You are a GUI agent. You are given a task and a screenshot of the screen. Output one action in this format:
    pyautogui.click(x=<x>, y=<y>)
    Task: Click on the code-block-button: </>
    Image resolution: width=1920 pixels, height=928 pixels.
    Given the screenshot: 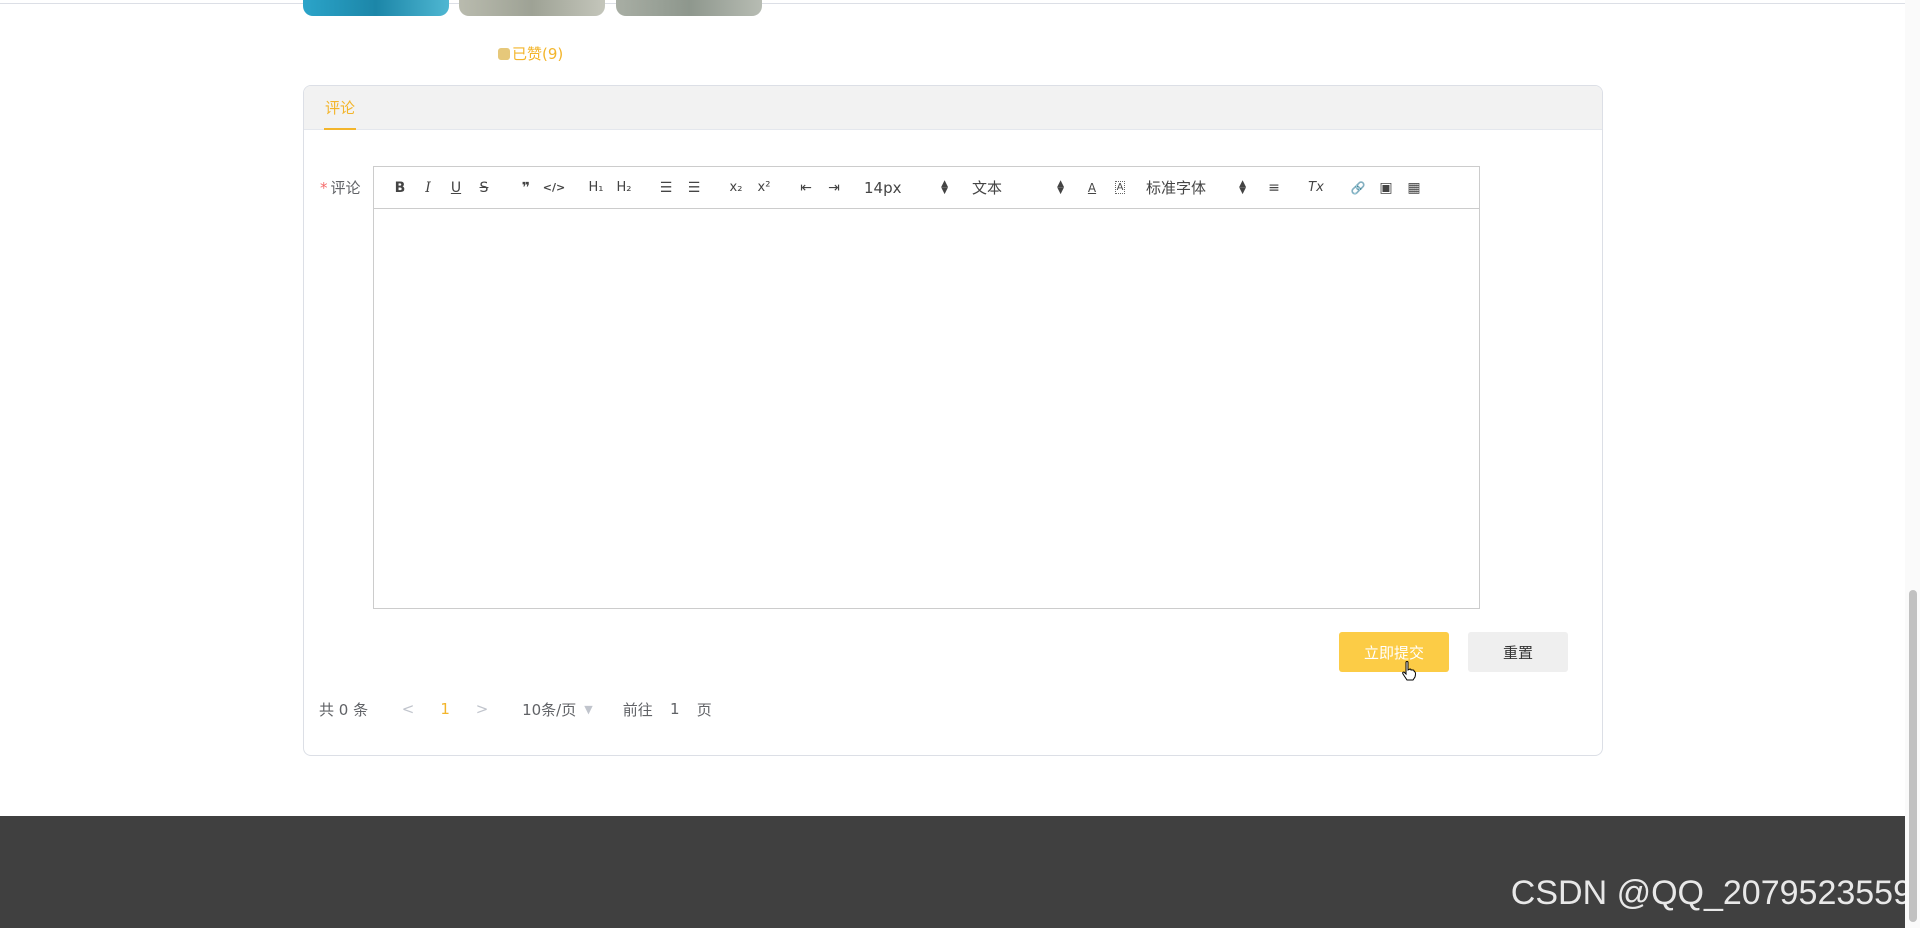 What is the action you would take?
    pyautogui.click(x=554, y=188)
    